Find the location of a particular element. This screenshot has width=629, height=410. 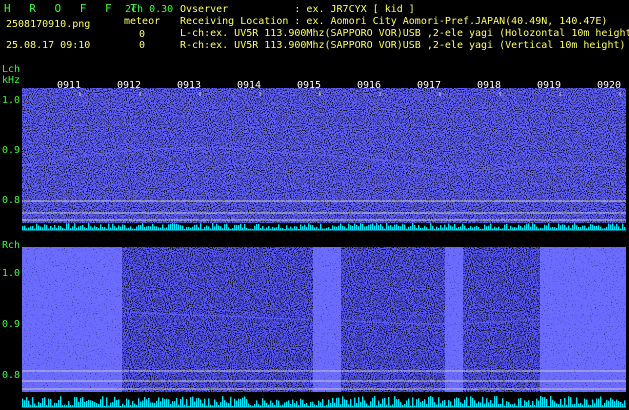

lch-level-bars is located at coordinates (324, 226).